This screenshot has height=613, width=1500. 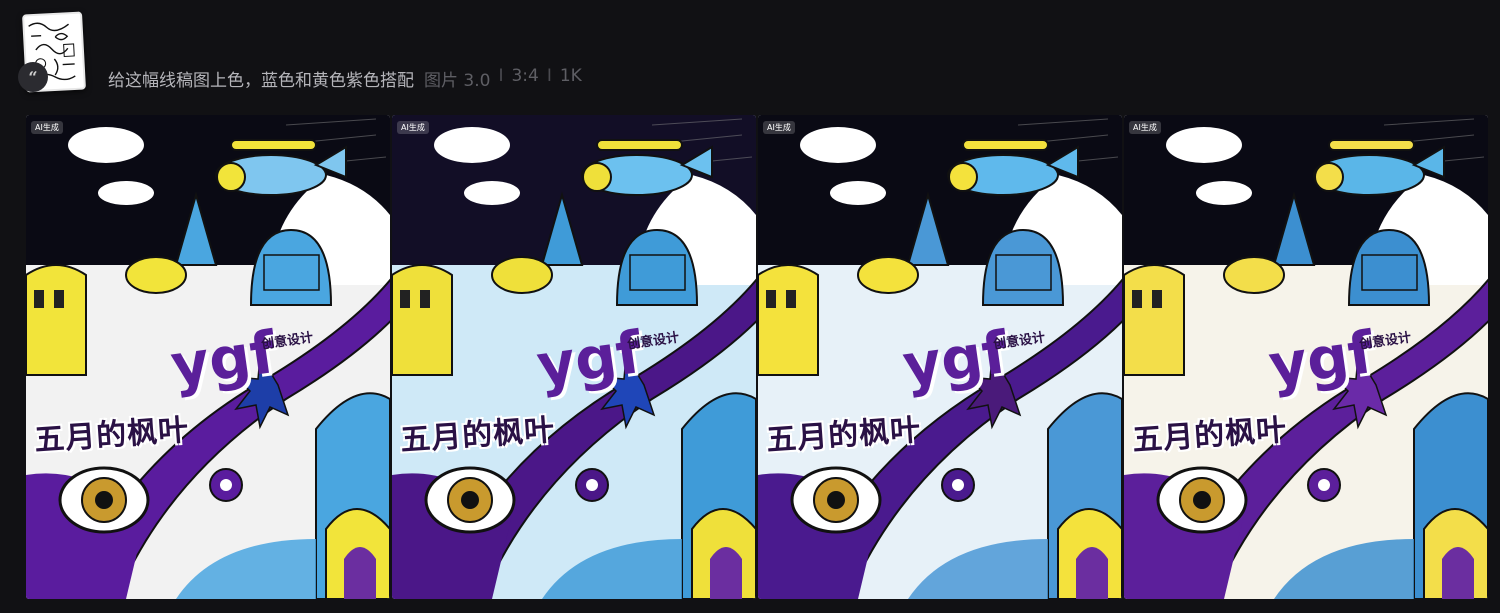 What do you see at coordinates (457, 80) in the screenshot?
I see `model-type: 图片 3.0` at bounding box center [457, 80].